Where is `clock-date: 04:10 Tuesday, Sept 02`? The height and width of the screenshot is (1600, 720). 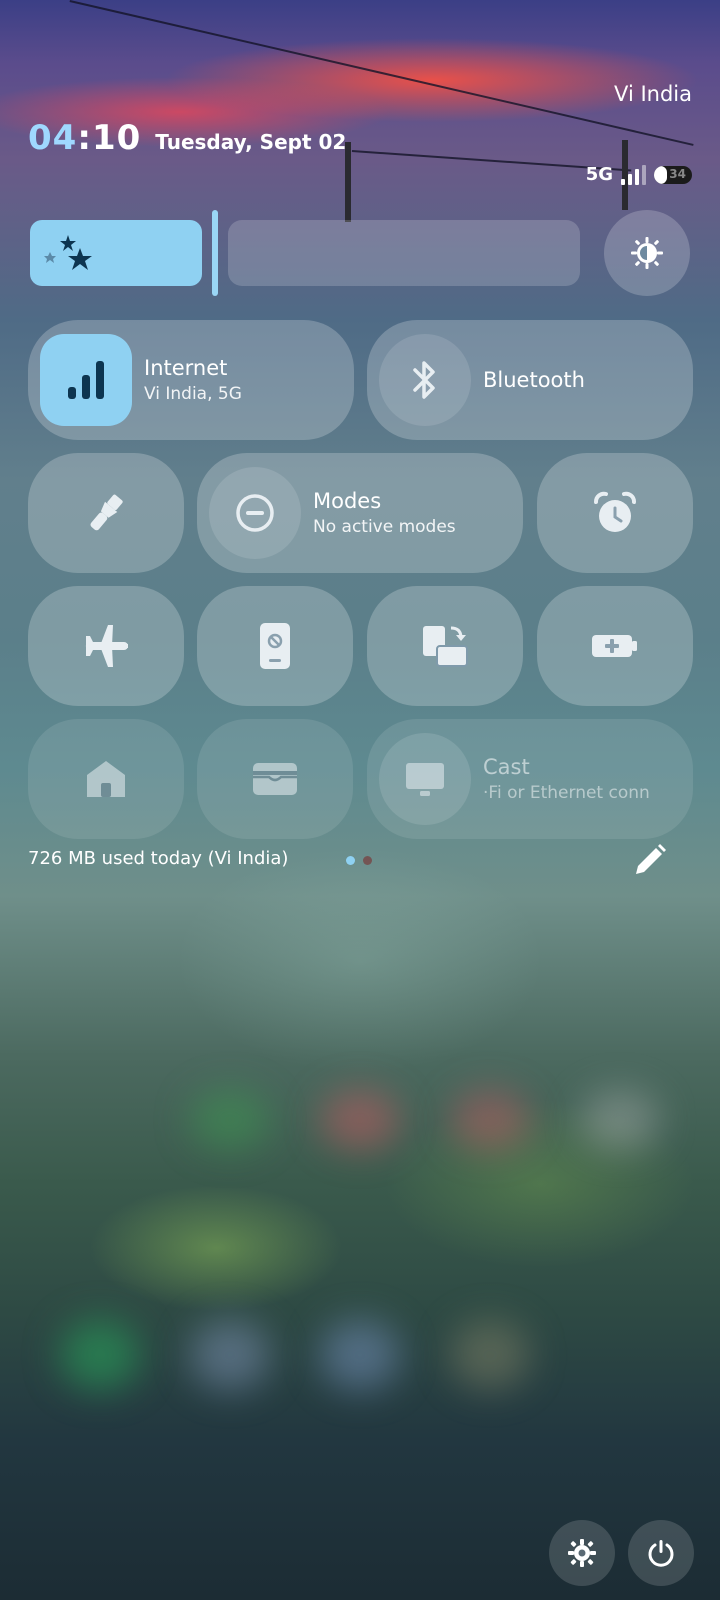
clock-date: 04:10 Tuesday, Sept 02 is located at coordinates (187, 138).